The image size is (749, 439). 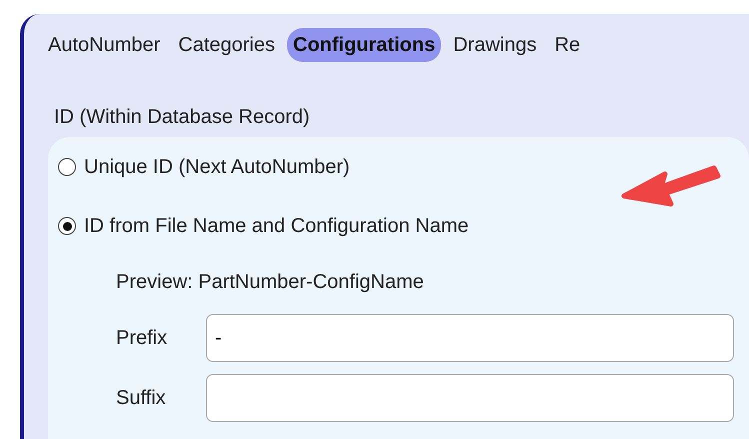 I want to click on tab: Drawings, so click(x=495, y=45).